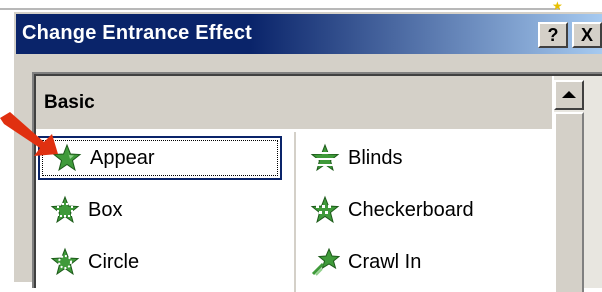 This screenshot has height=292, width=602. I want to click on effect-label: Checkerboard, so click(411, 209).